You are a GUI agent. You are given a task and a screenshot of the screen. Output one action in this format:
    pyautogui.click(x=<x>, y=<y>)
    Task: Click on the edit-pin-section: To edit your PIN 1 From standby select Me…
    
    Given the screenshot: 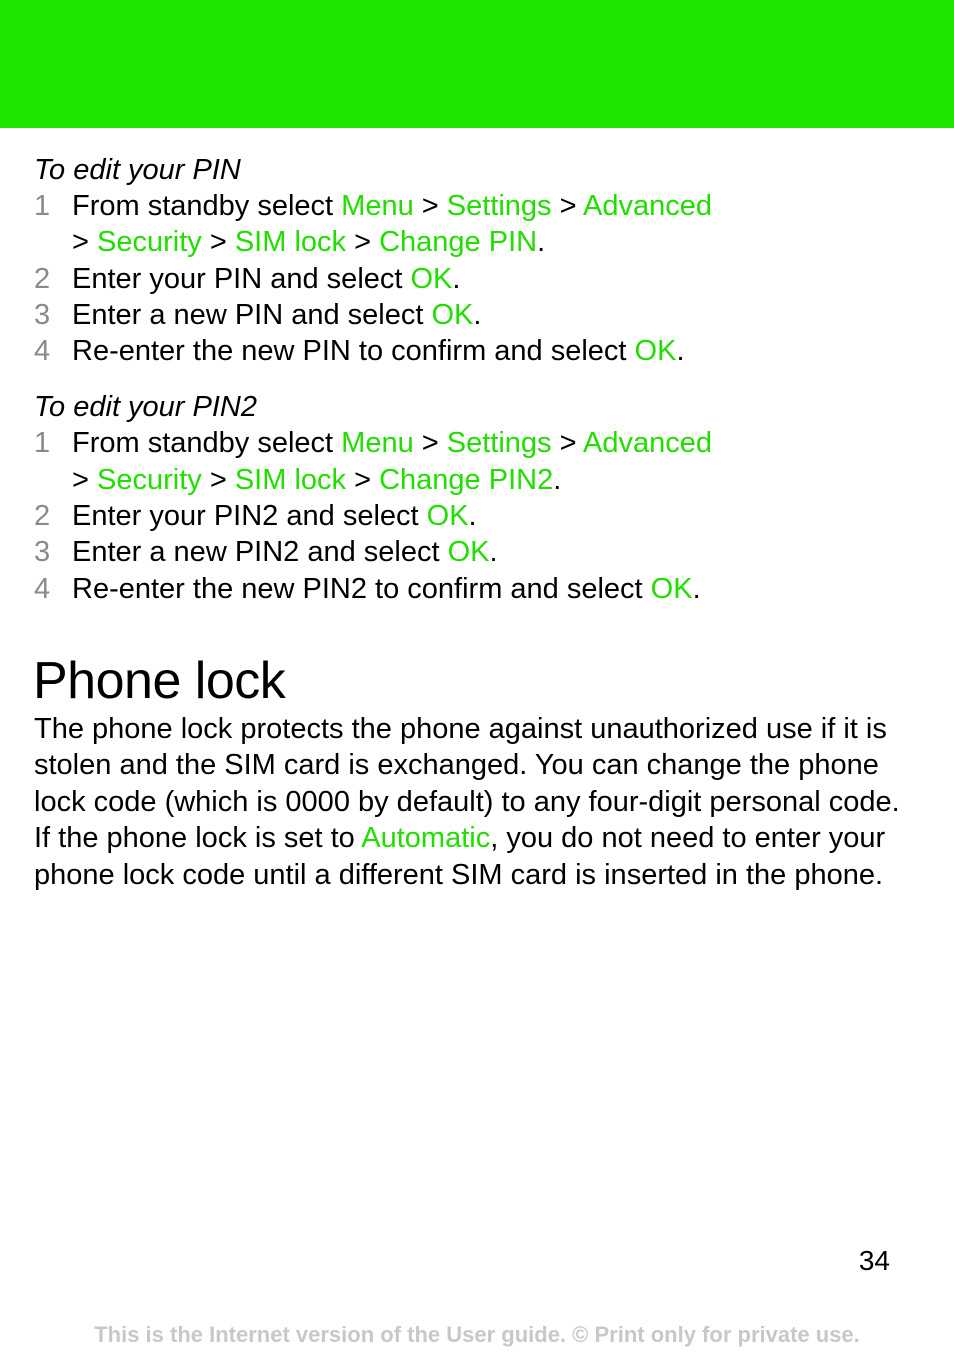 What is the action you would take?
    pyautogui.click(x=479, y=260)
    